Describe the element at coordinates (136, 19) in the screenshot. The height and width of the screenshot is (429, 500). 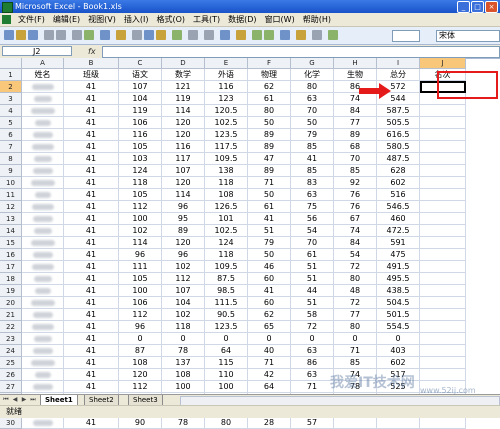
I see `menu-item: 插入(I)` at that location.